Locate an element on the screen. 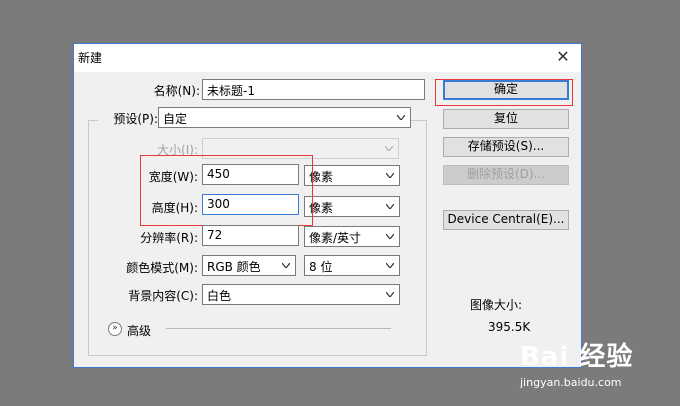  width-unit-select: 像素 is located at coordinates (352, 175).